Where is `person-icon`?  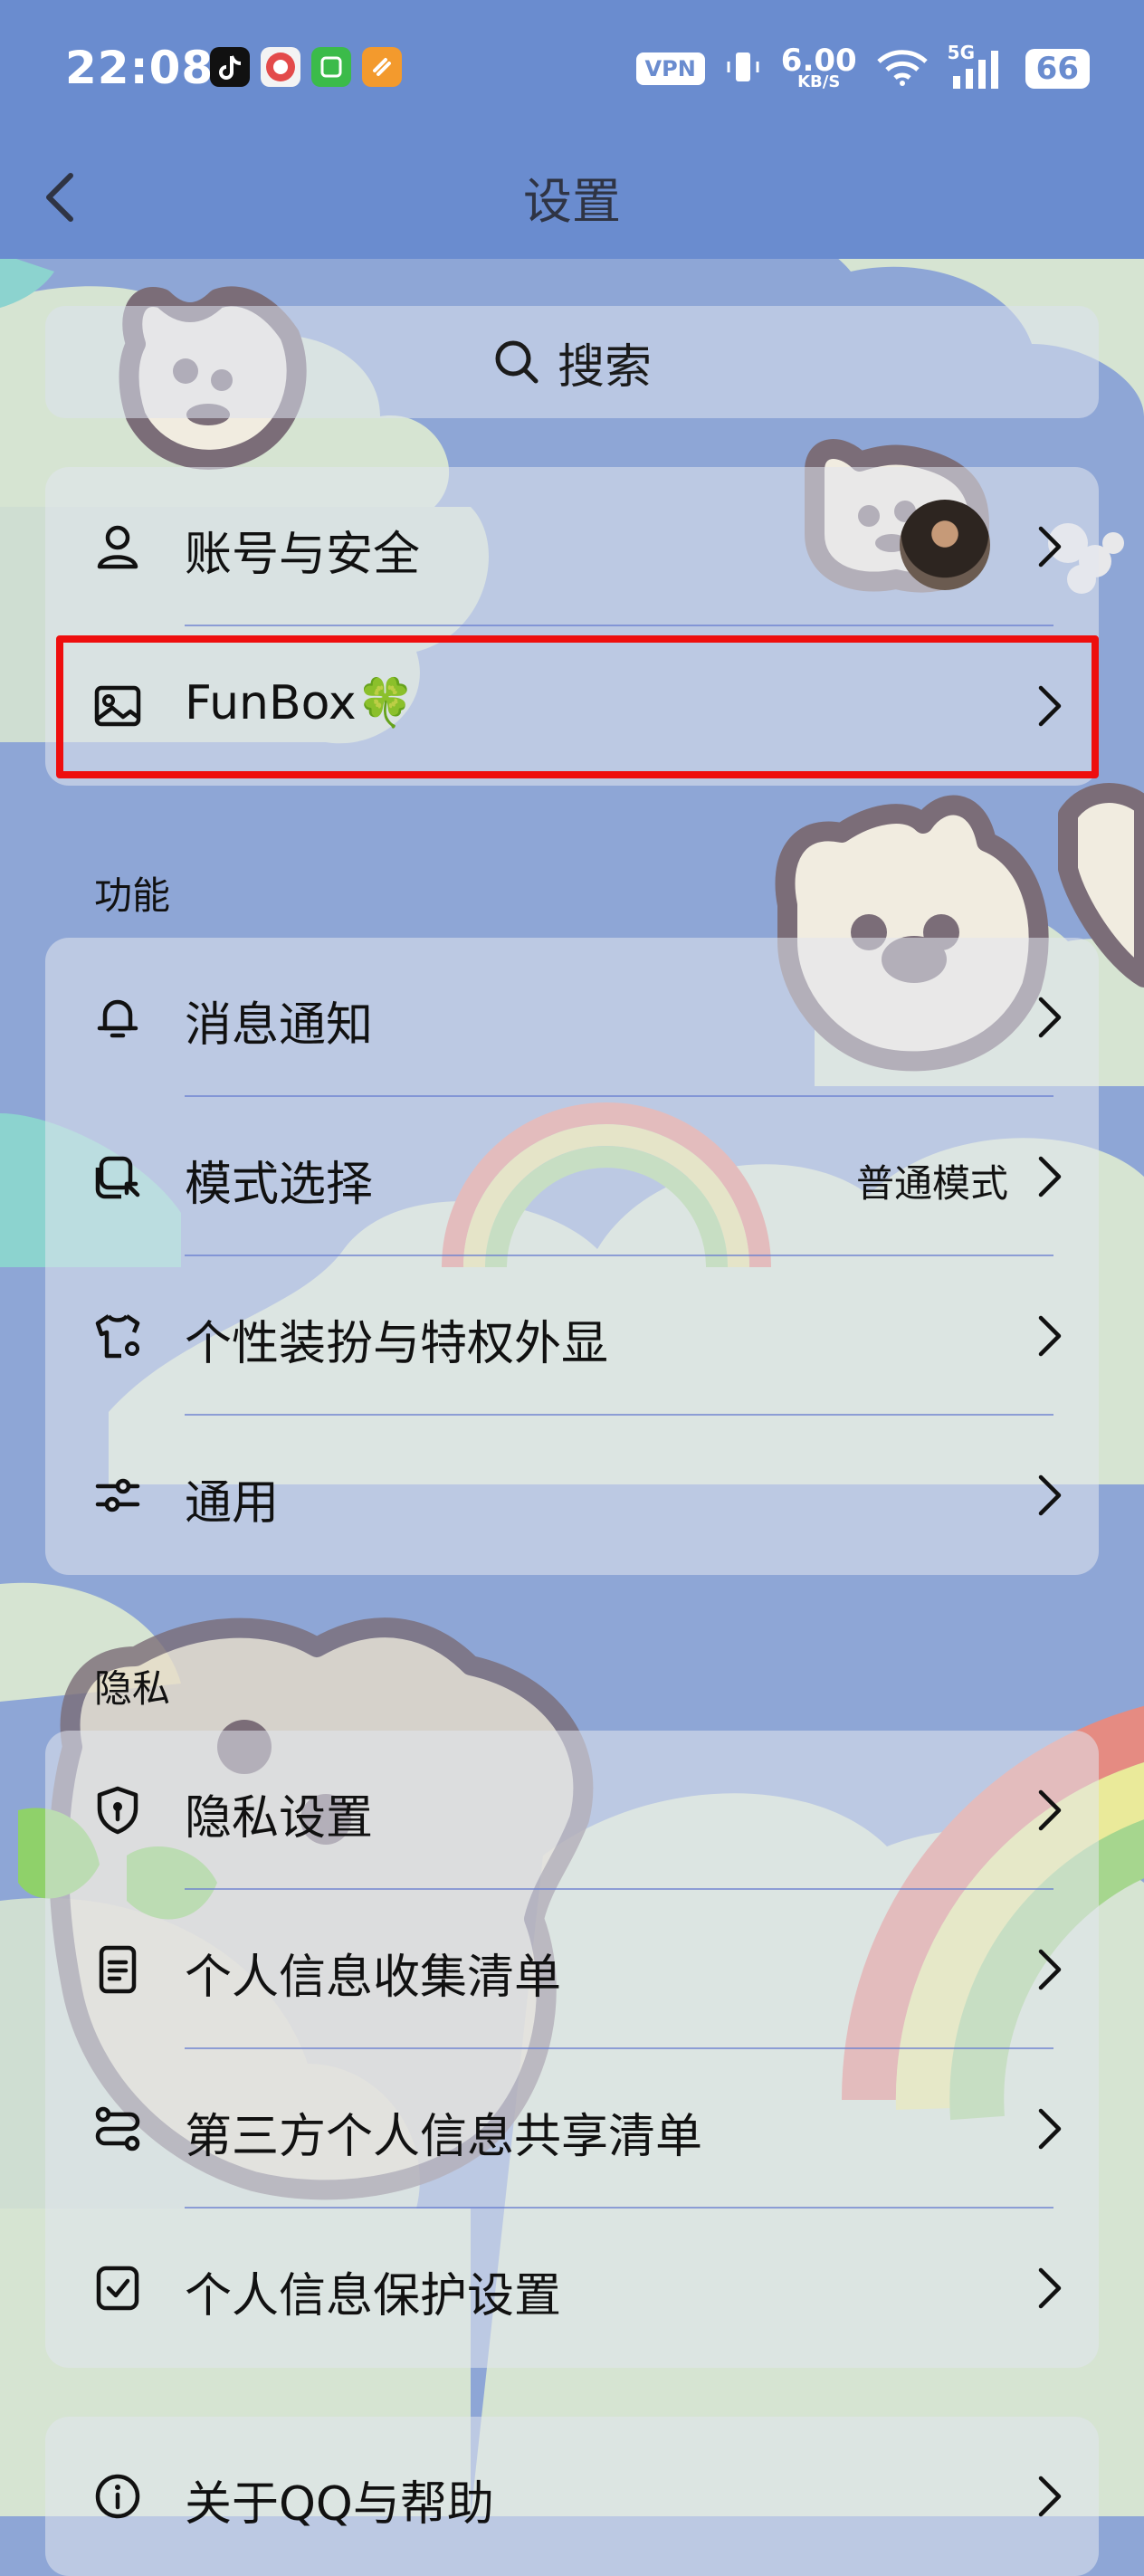
person-icon is located at coordinates (117, 547).